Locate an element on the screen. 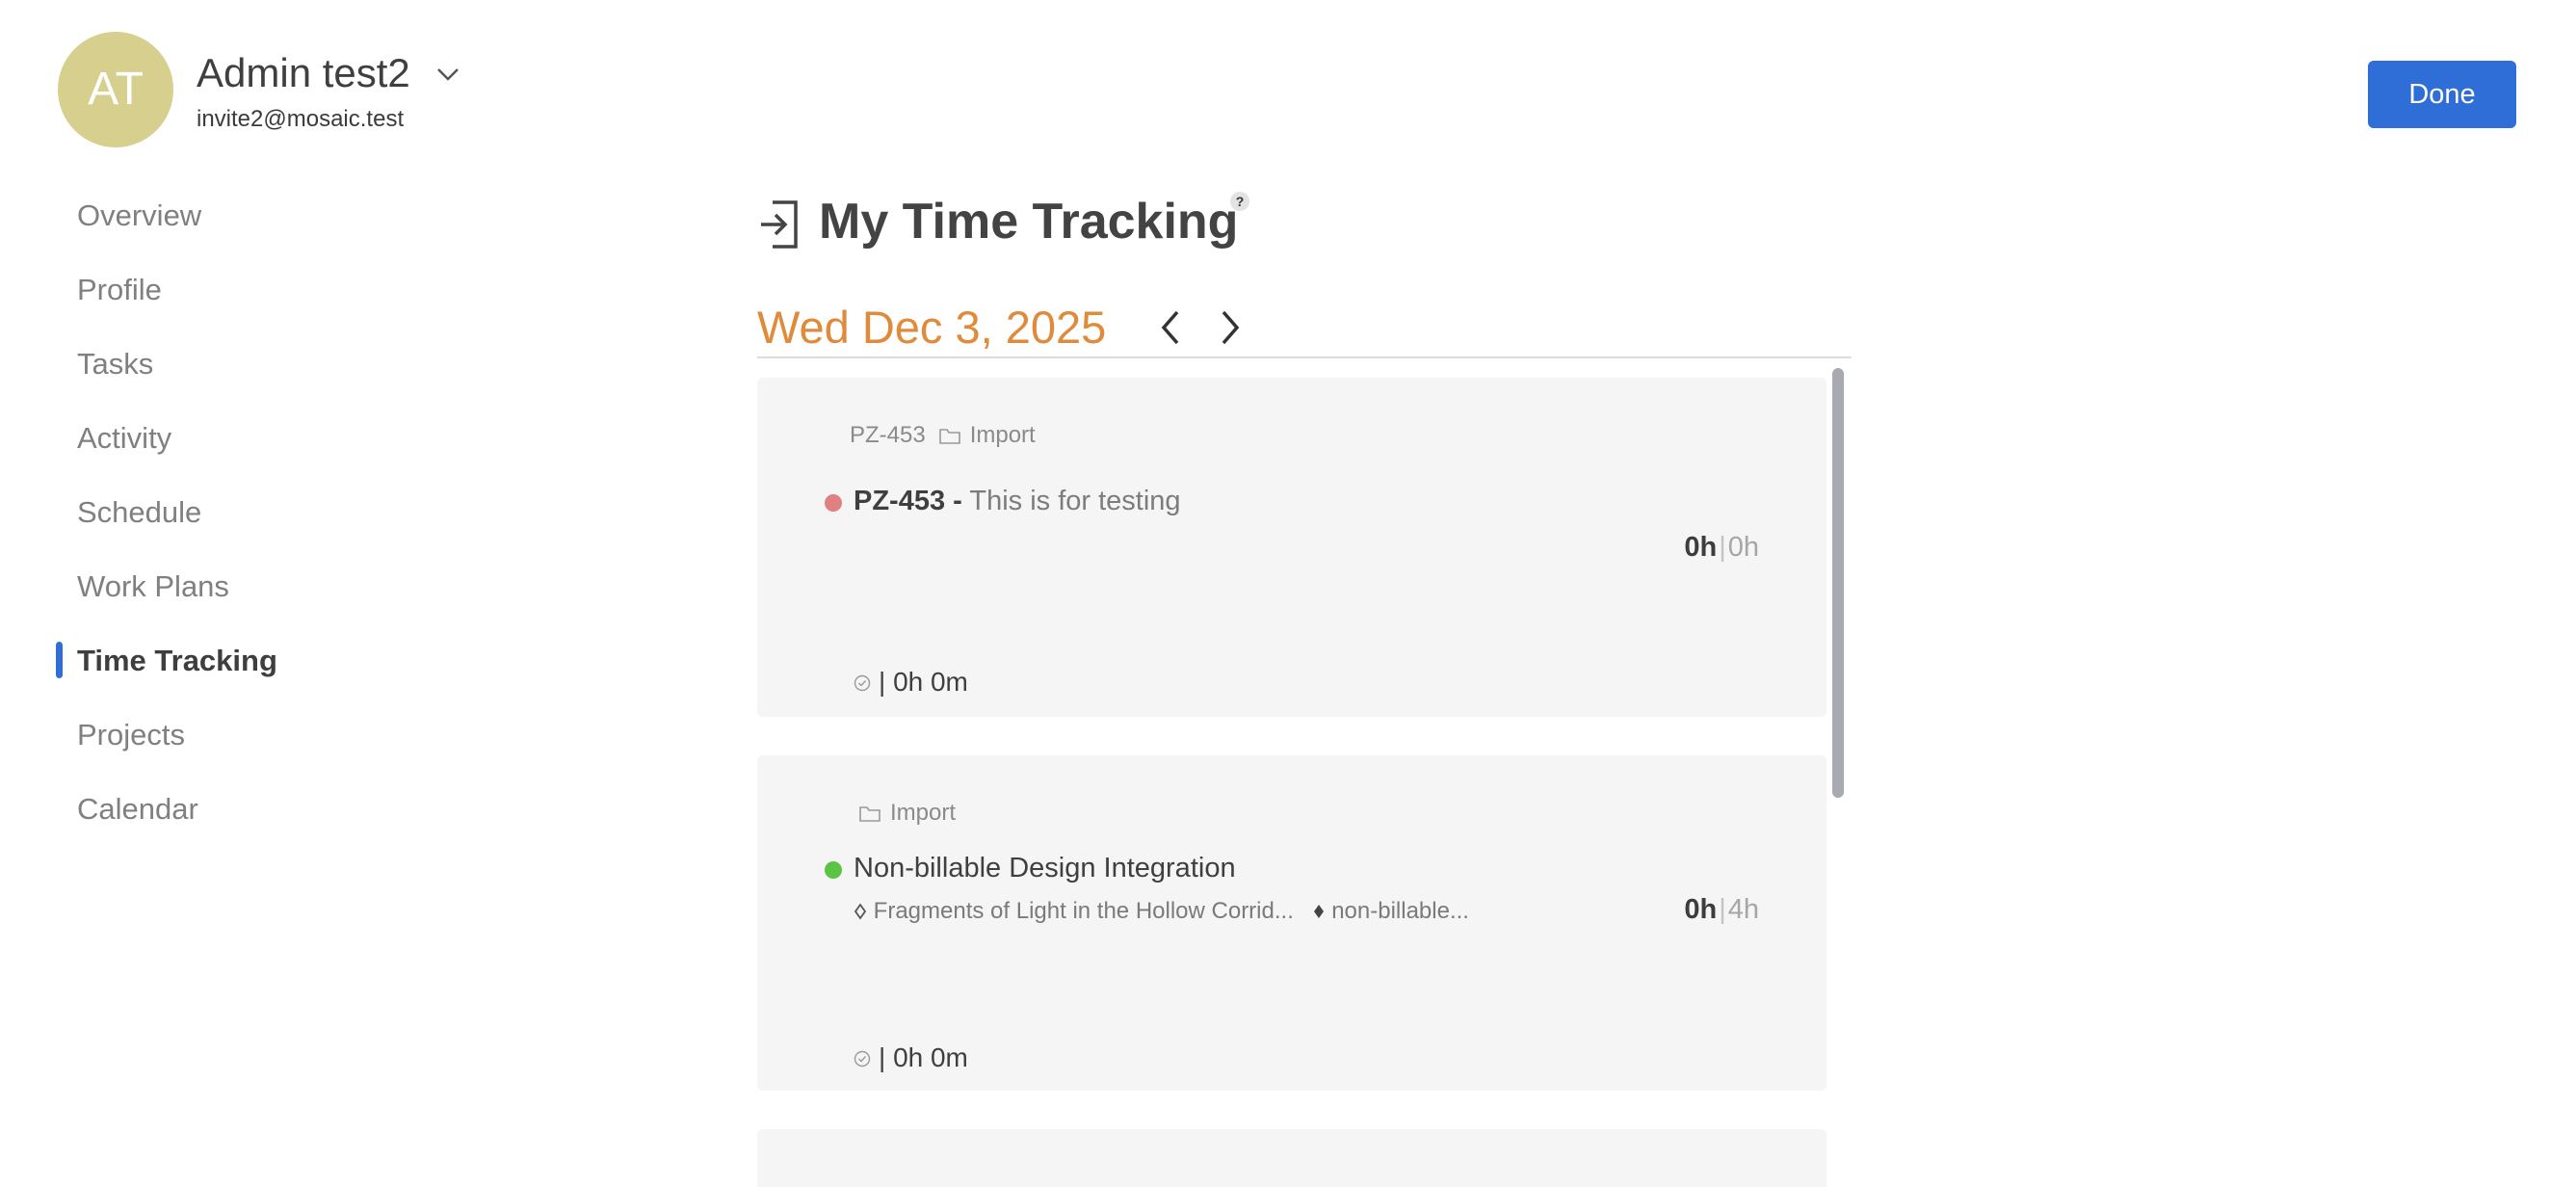 The height and width of the screenshot is (1187, 2576). page-title: My Time Tracking is located at coordinates (1029, 222).